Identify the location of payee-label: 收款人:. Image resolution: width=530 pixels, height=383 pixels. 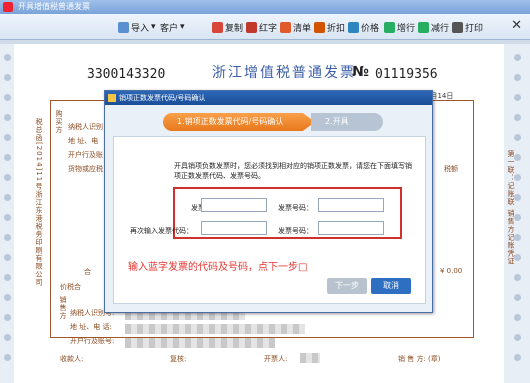
(72, 359).